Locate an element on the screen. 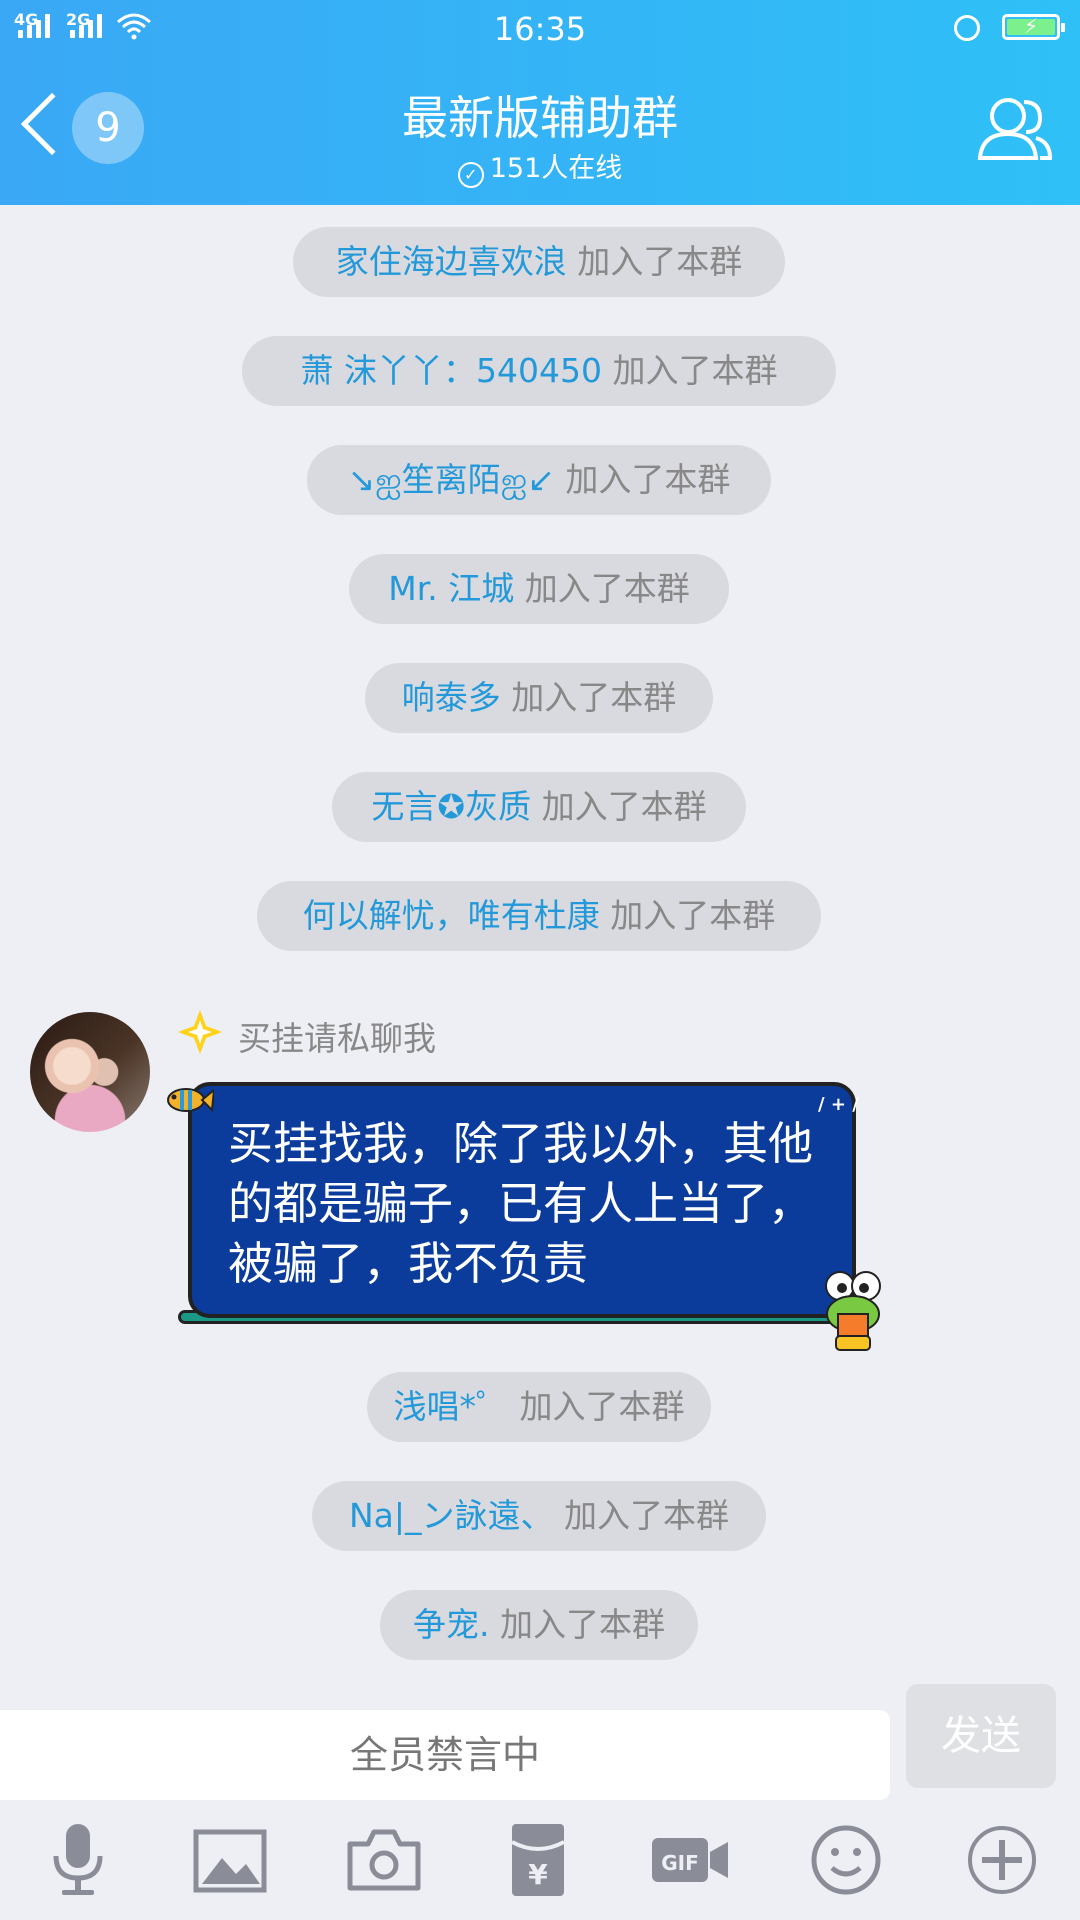 This screenshot has width=1080, height=1920. gif-icon: GIF is located at coordinates (690, 1860).